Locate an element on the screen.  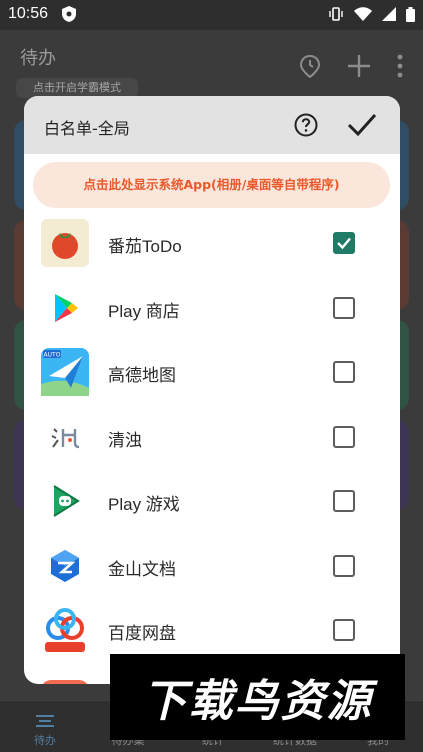
play-games-icon is located at coordinates (65, 501).